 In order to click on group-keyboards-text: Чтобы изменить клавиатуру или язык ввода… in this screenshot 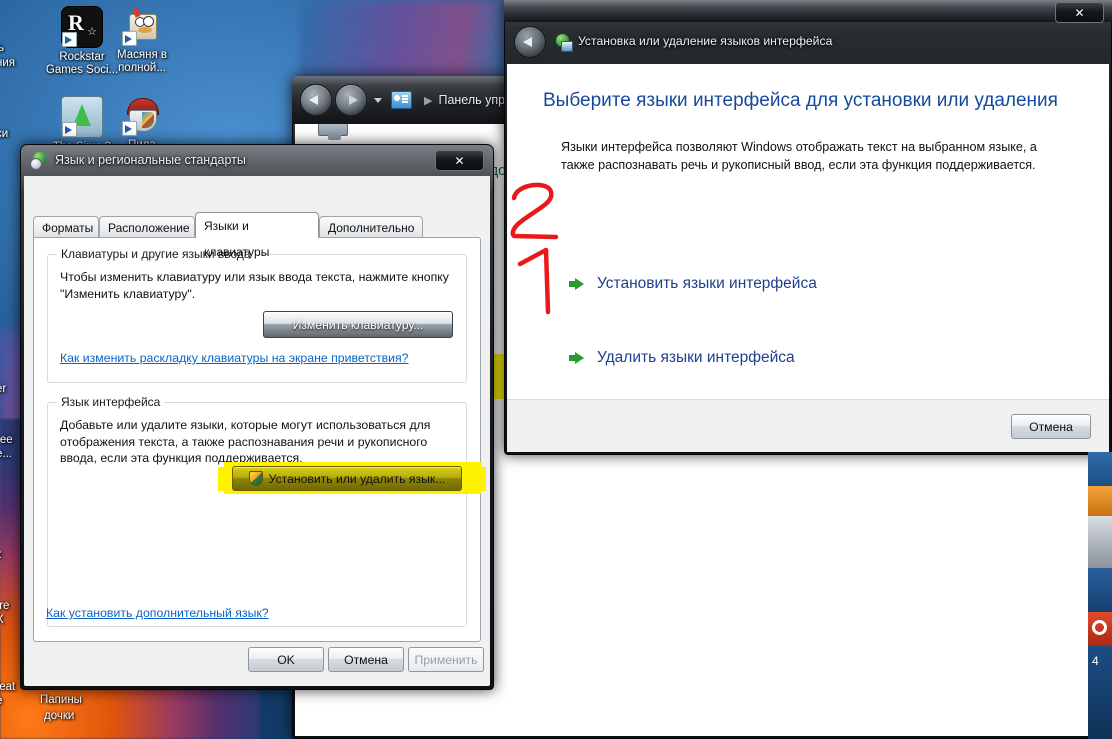, I will do `click(254, 285)`.